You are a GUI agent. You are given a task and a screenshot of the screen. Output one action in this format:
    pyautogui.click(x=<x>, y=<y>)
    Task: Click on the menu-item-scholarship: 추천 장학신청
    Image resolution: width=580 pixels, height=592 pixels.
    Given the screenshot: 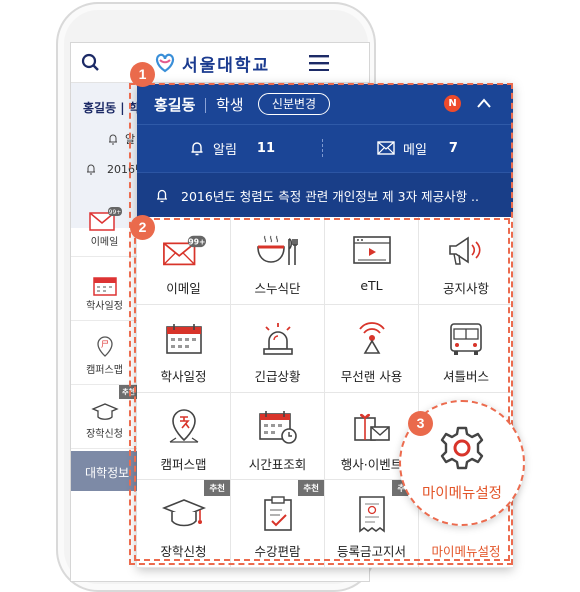 What is the action you would take?
    pyautogui.click(x=184, y=524)
    